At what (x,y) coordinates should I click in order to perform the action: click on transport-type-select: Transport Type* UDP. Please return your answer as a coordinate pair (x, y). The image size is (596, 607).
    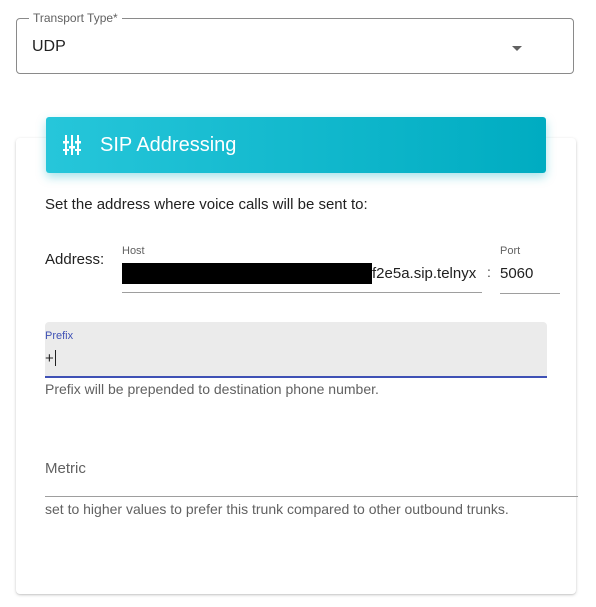
    Looking at the image, I should click on (295, 42).